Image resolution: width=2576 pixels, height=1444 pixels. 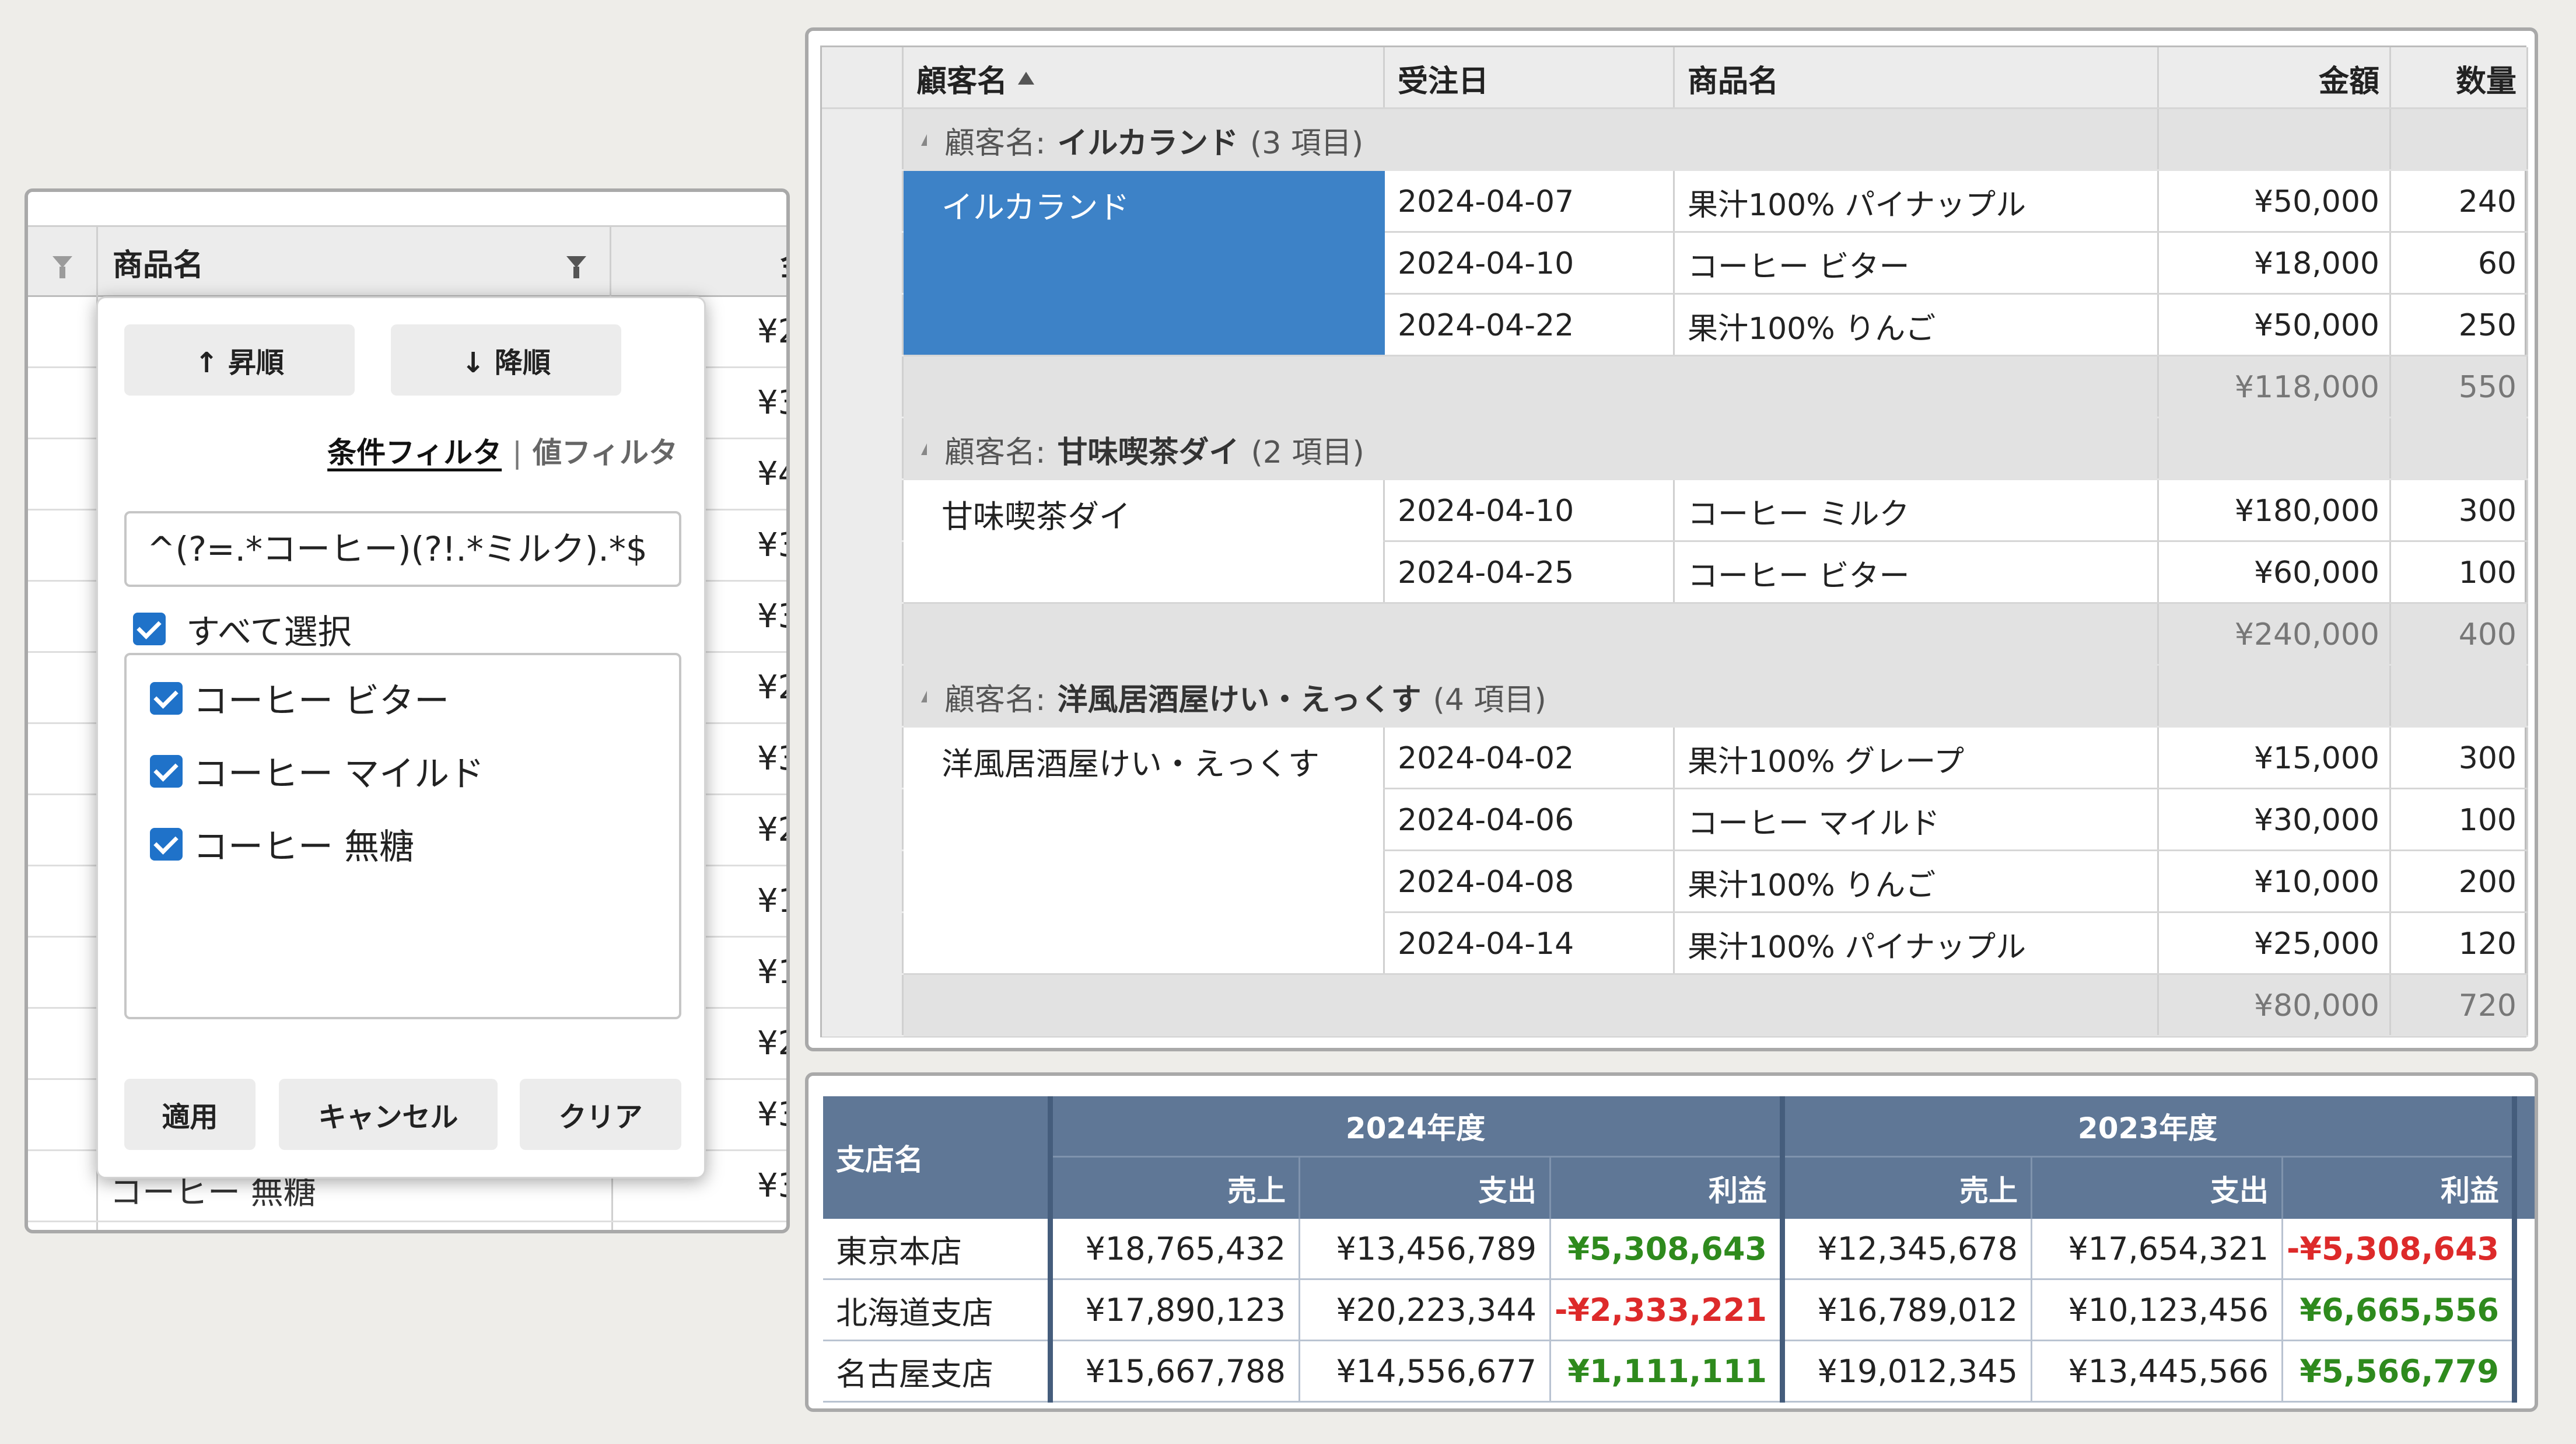 I want to click on row-header-filter-cell, so click(x=63, y=262).